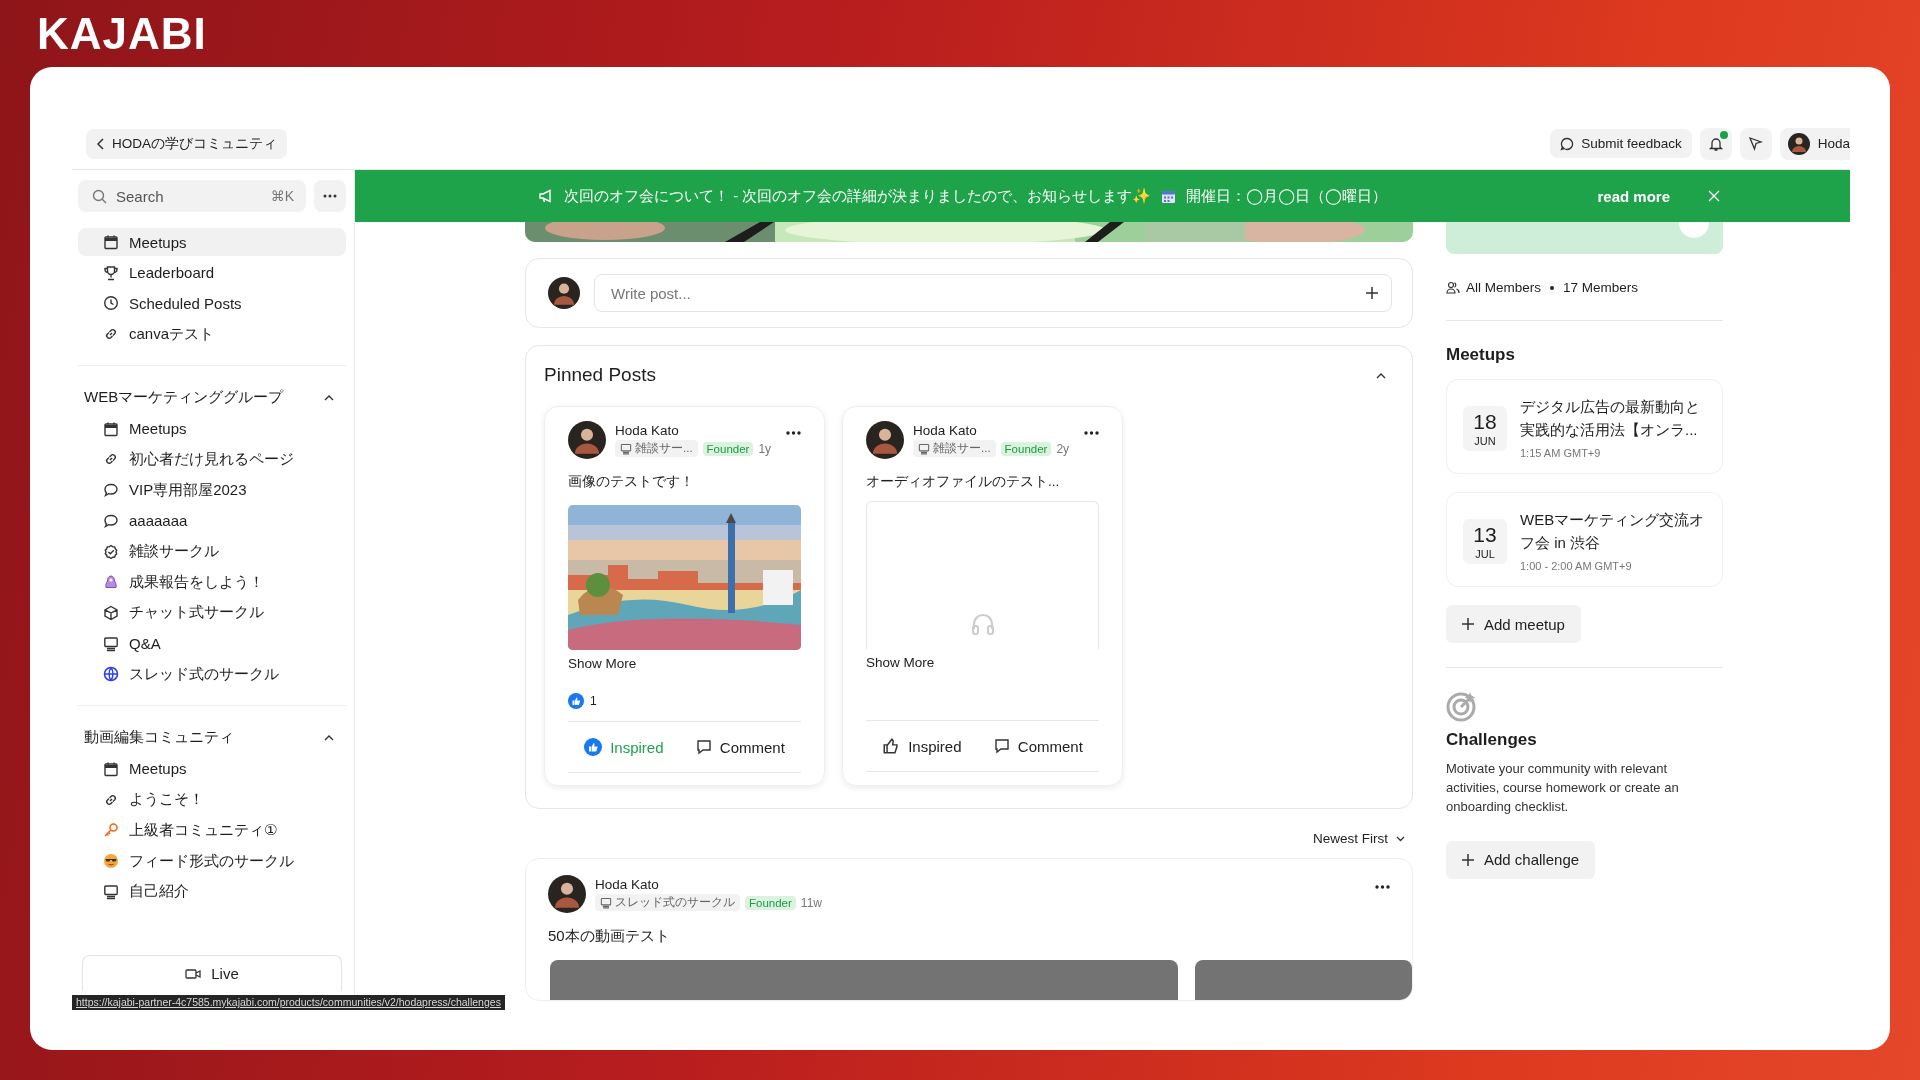 The width and height of the screenshot is (1920, 1080). Describe the element at coordinates (1814, 143) in the screenshot. I see `user-menu: Hoda` at that location.